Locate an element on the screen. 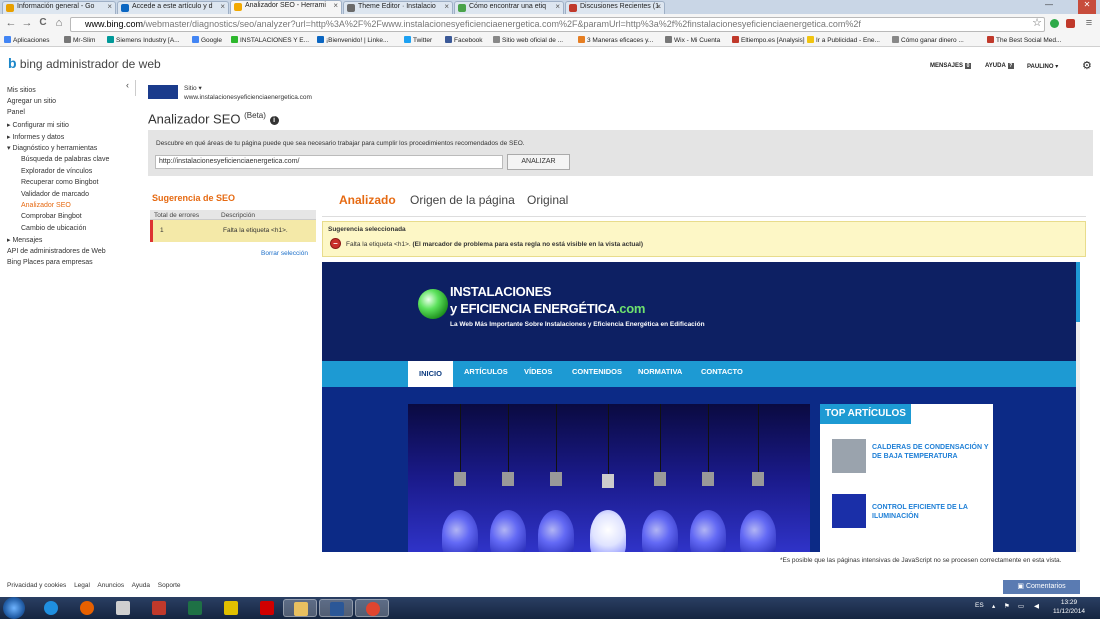 Image resolution: width=1100 pixels, height=619 pixels. forward-icon: → is located at coordinates (27, 23).